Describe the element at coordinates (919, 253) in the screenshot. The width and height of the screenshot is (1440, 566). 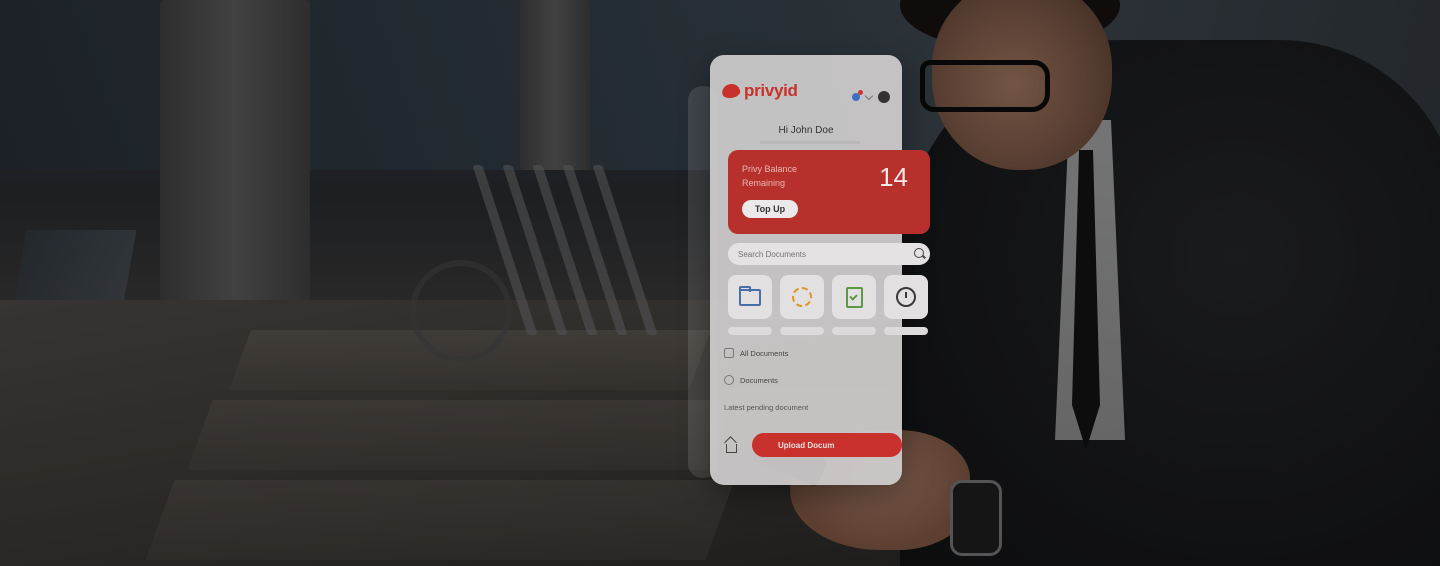
I see `search-icon` at that location.